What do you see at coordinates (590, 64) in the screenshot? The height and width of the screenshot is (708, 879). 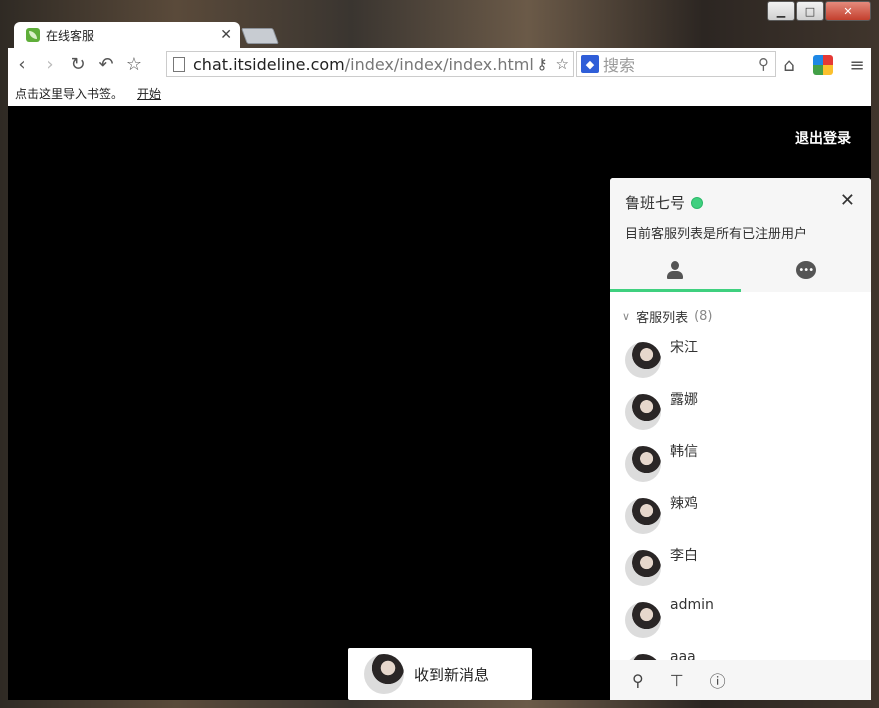 I see `paw-icon: ◆` at bounding box center [590, 64].